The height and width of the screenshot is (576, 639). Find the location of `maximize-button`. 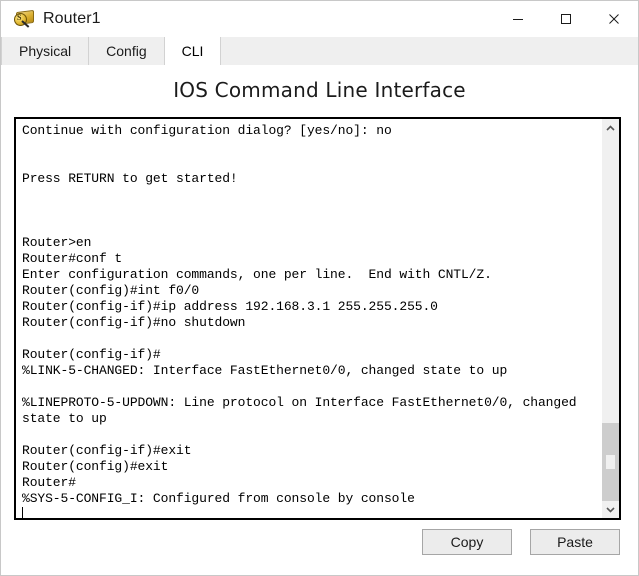

maximize-button is located at coordinates (566, 19).